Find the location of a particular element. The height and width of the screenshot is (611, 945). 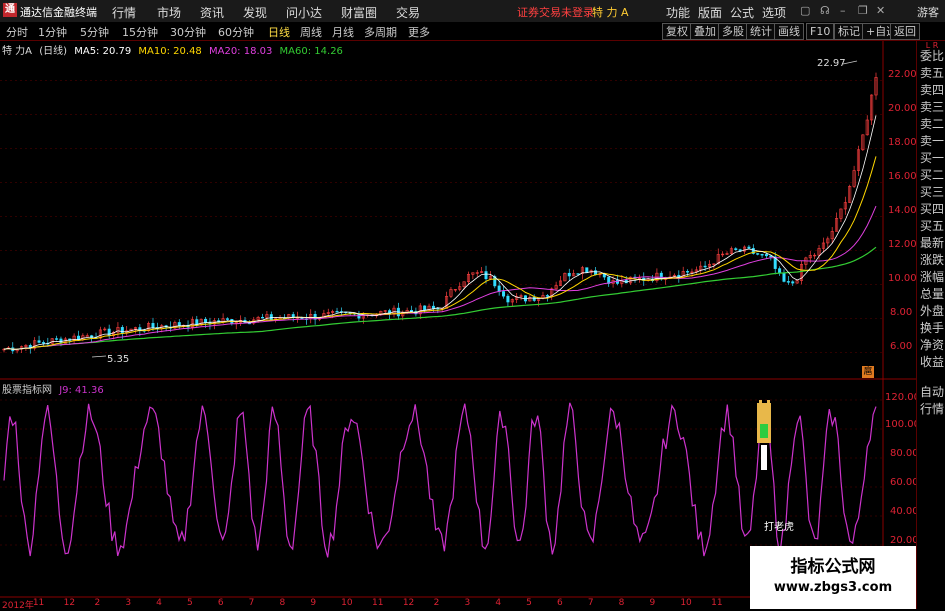

menu-wealth-circle: 财富圈 is located at coordinates (359, 12).